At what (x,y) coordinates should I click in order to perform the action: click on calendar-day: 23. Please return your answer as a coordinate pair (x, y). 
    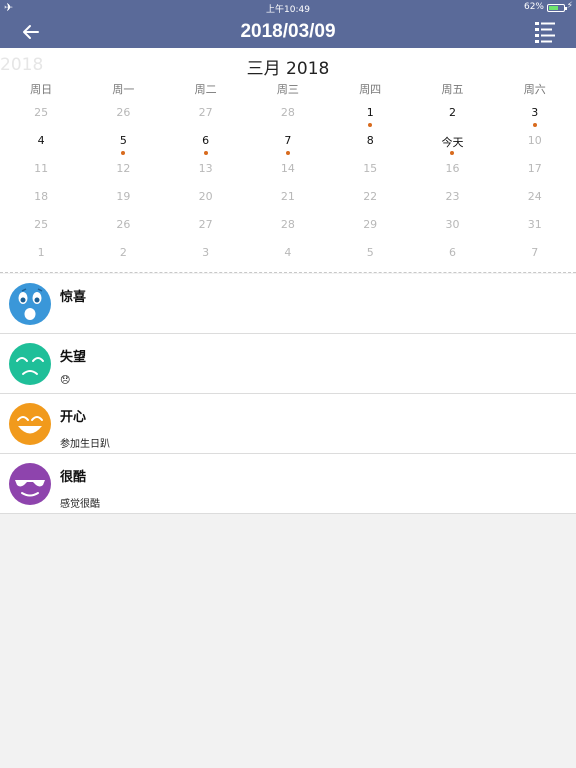
    Looking at the image, I should click on (452, 200).